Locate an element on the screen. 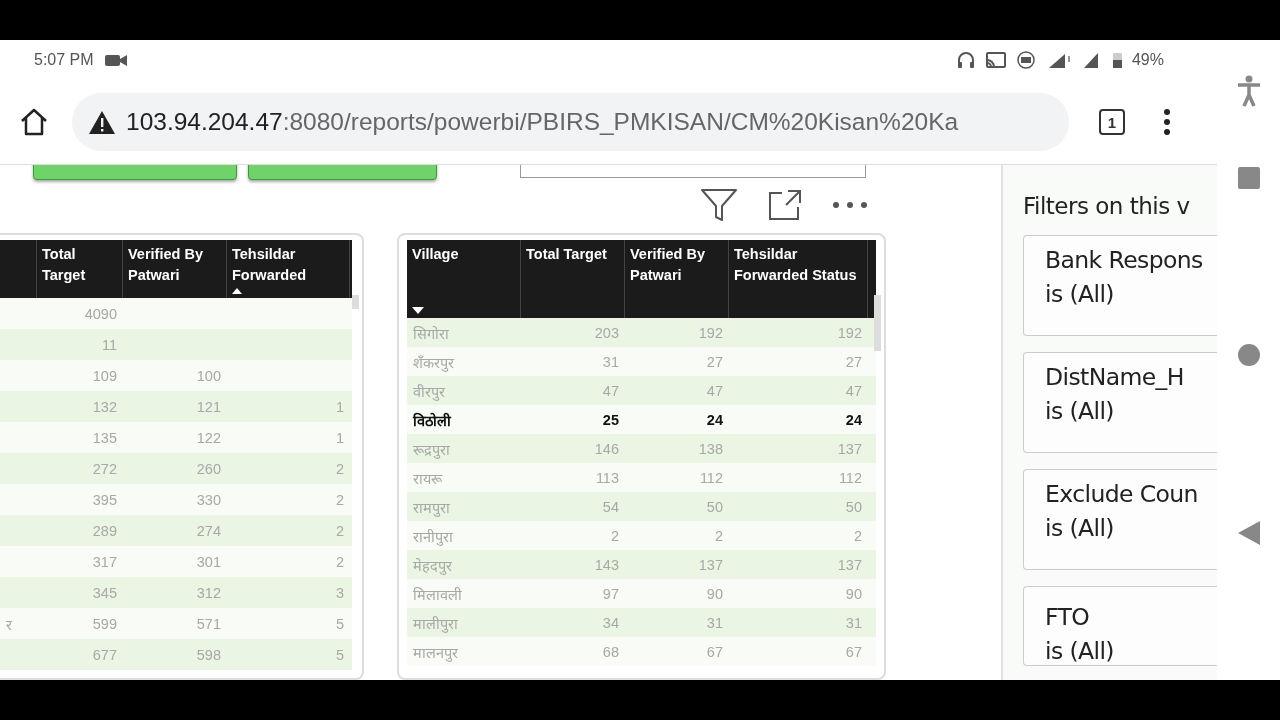 Image resolution: width=1280 pixels, height=720 pixels. filter-icon is located at coordinates (719, 205).